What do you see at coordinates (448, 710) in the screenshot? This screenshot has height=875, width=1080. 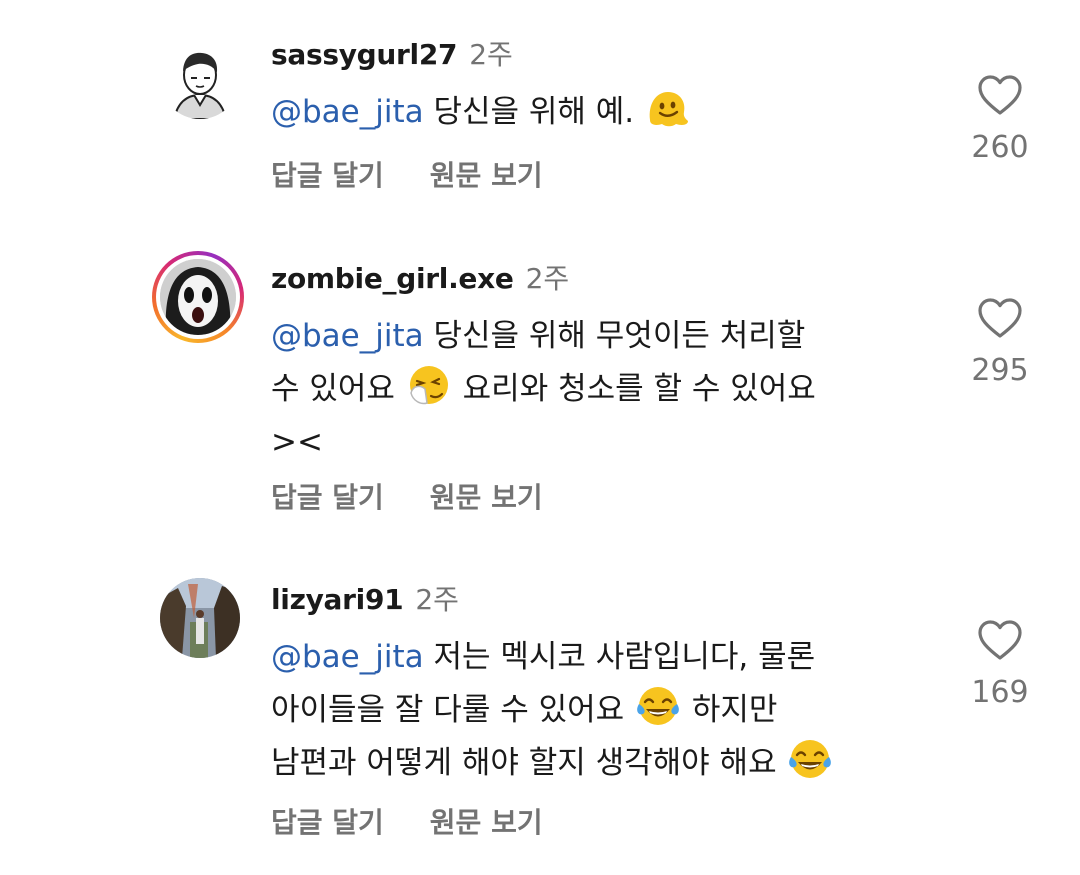 I see `comment-text-line: 아이들을 잘 다룰 수 있어요` at bounding box center [448, 710].